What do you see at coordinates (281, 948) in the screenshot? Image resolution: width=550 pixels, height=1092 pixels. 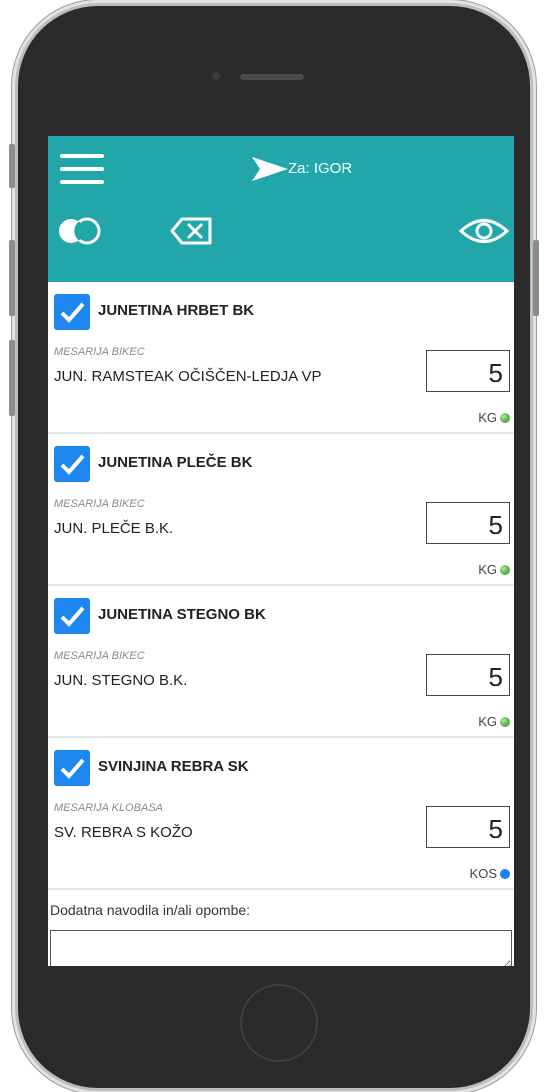 I see `notes-input` at bounding box center [281, 948].